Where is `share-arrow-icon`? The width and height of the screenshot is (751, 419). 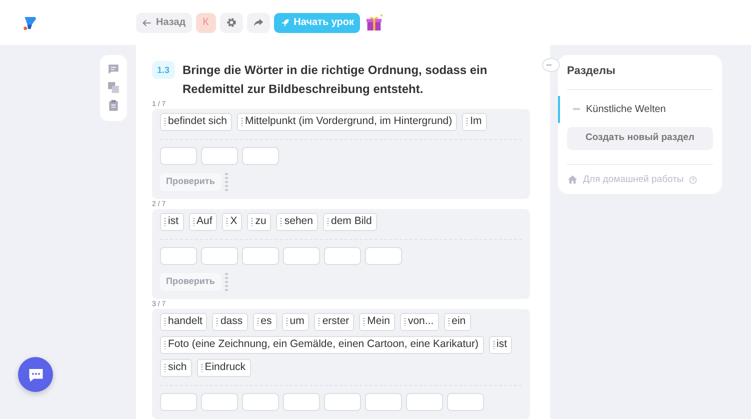
share-arrow-icon is located at coordinates (258, 22).